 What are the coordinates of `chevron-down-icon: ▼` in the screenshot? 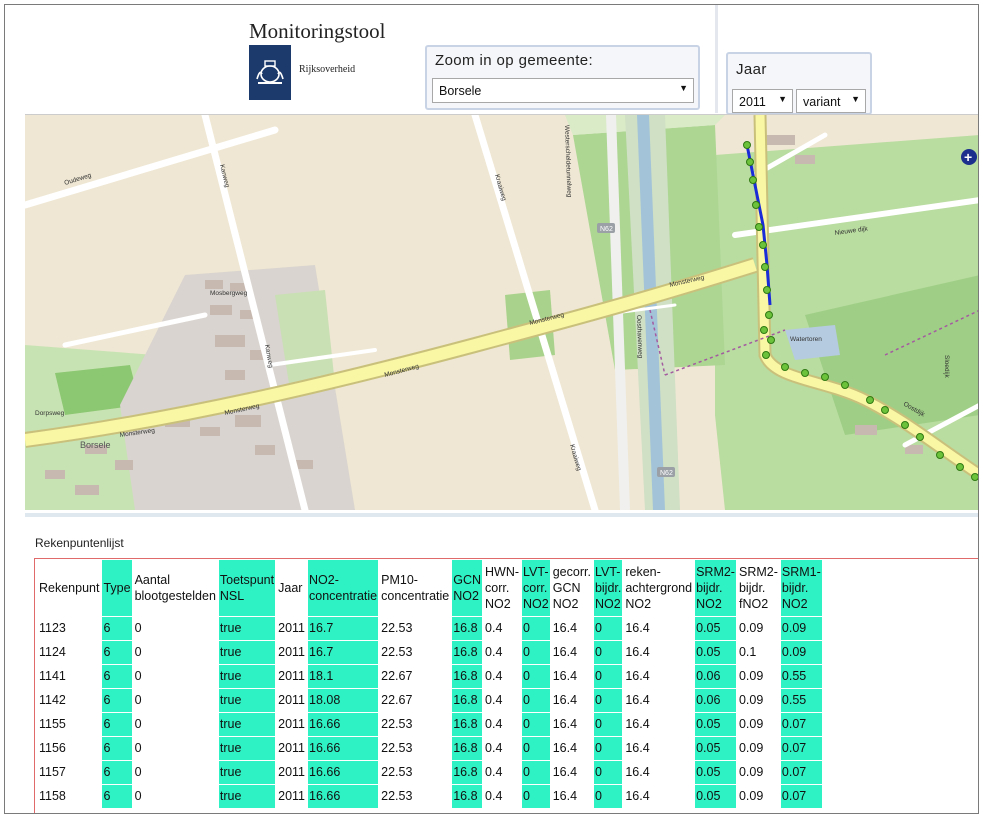 It's located at (782, 99).